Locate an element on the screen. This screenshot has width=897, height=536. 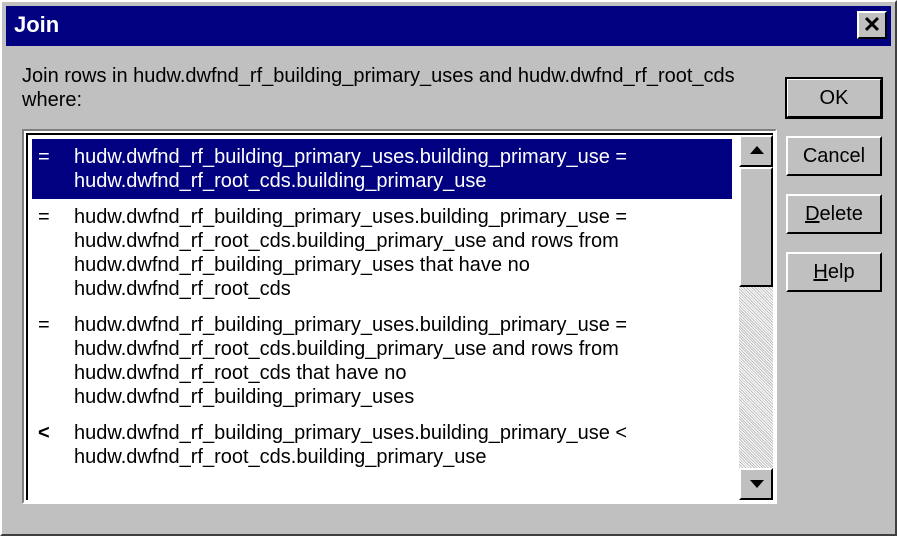
arrow-up-icon is located at coordinates (757, 150).